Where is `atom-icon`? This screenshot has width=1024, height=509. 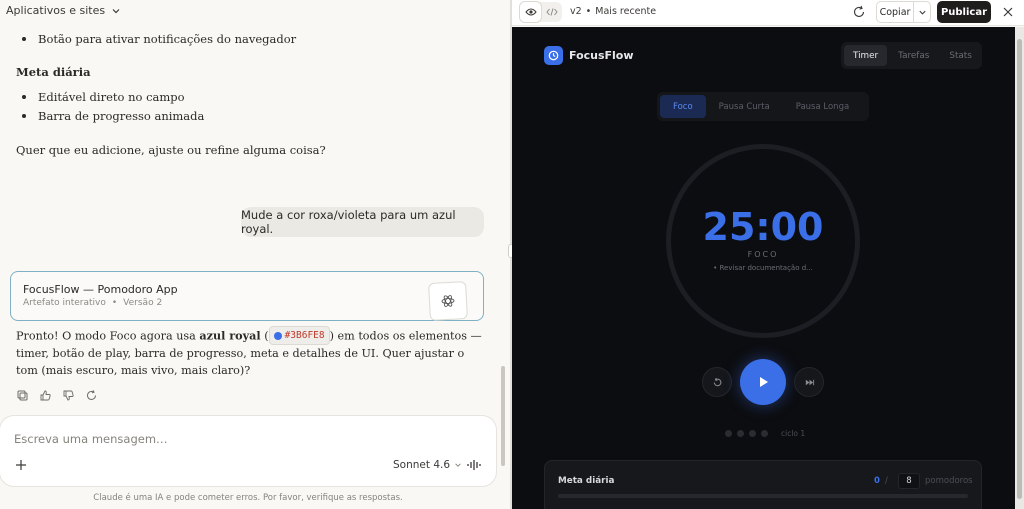
atom-icon is located at coordinates (448, 301).